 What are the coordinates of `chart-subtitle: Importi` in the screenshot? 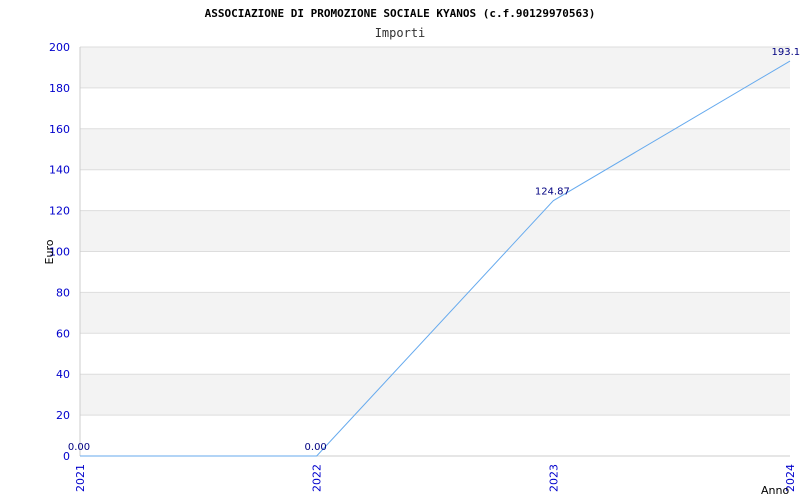 It's located at (400, 33).